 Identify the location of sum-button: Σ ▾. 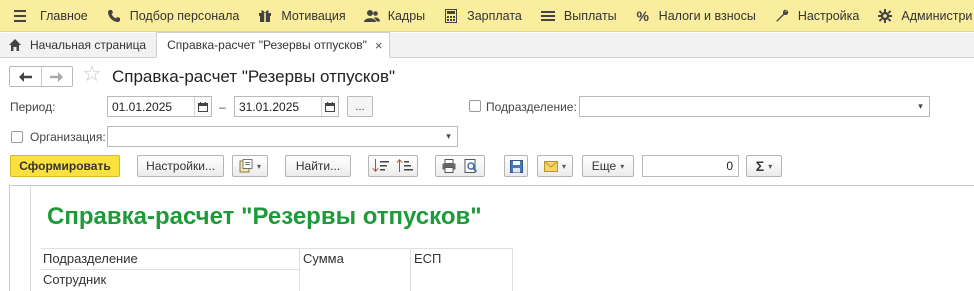
(764, 166).